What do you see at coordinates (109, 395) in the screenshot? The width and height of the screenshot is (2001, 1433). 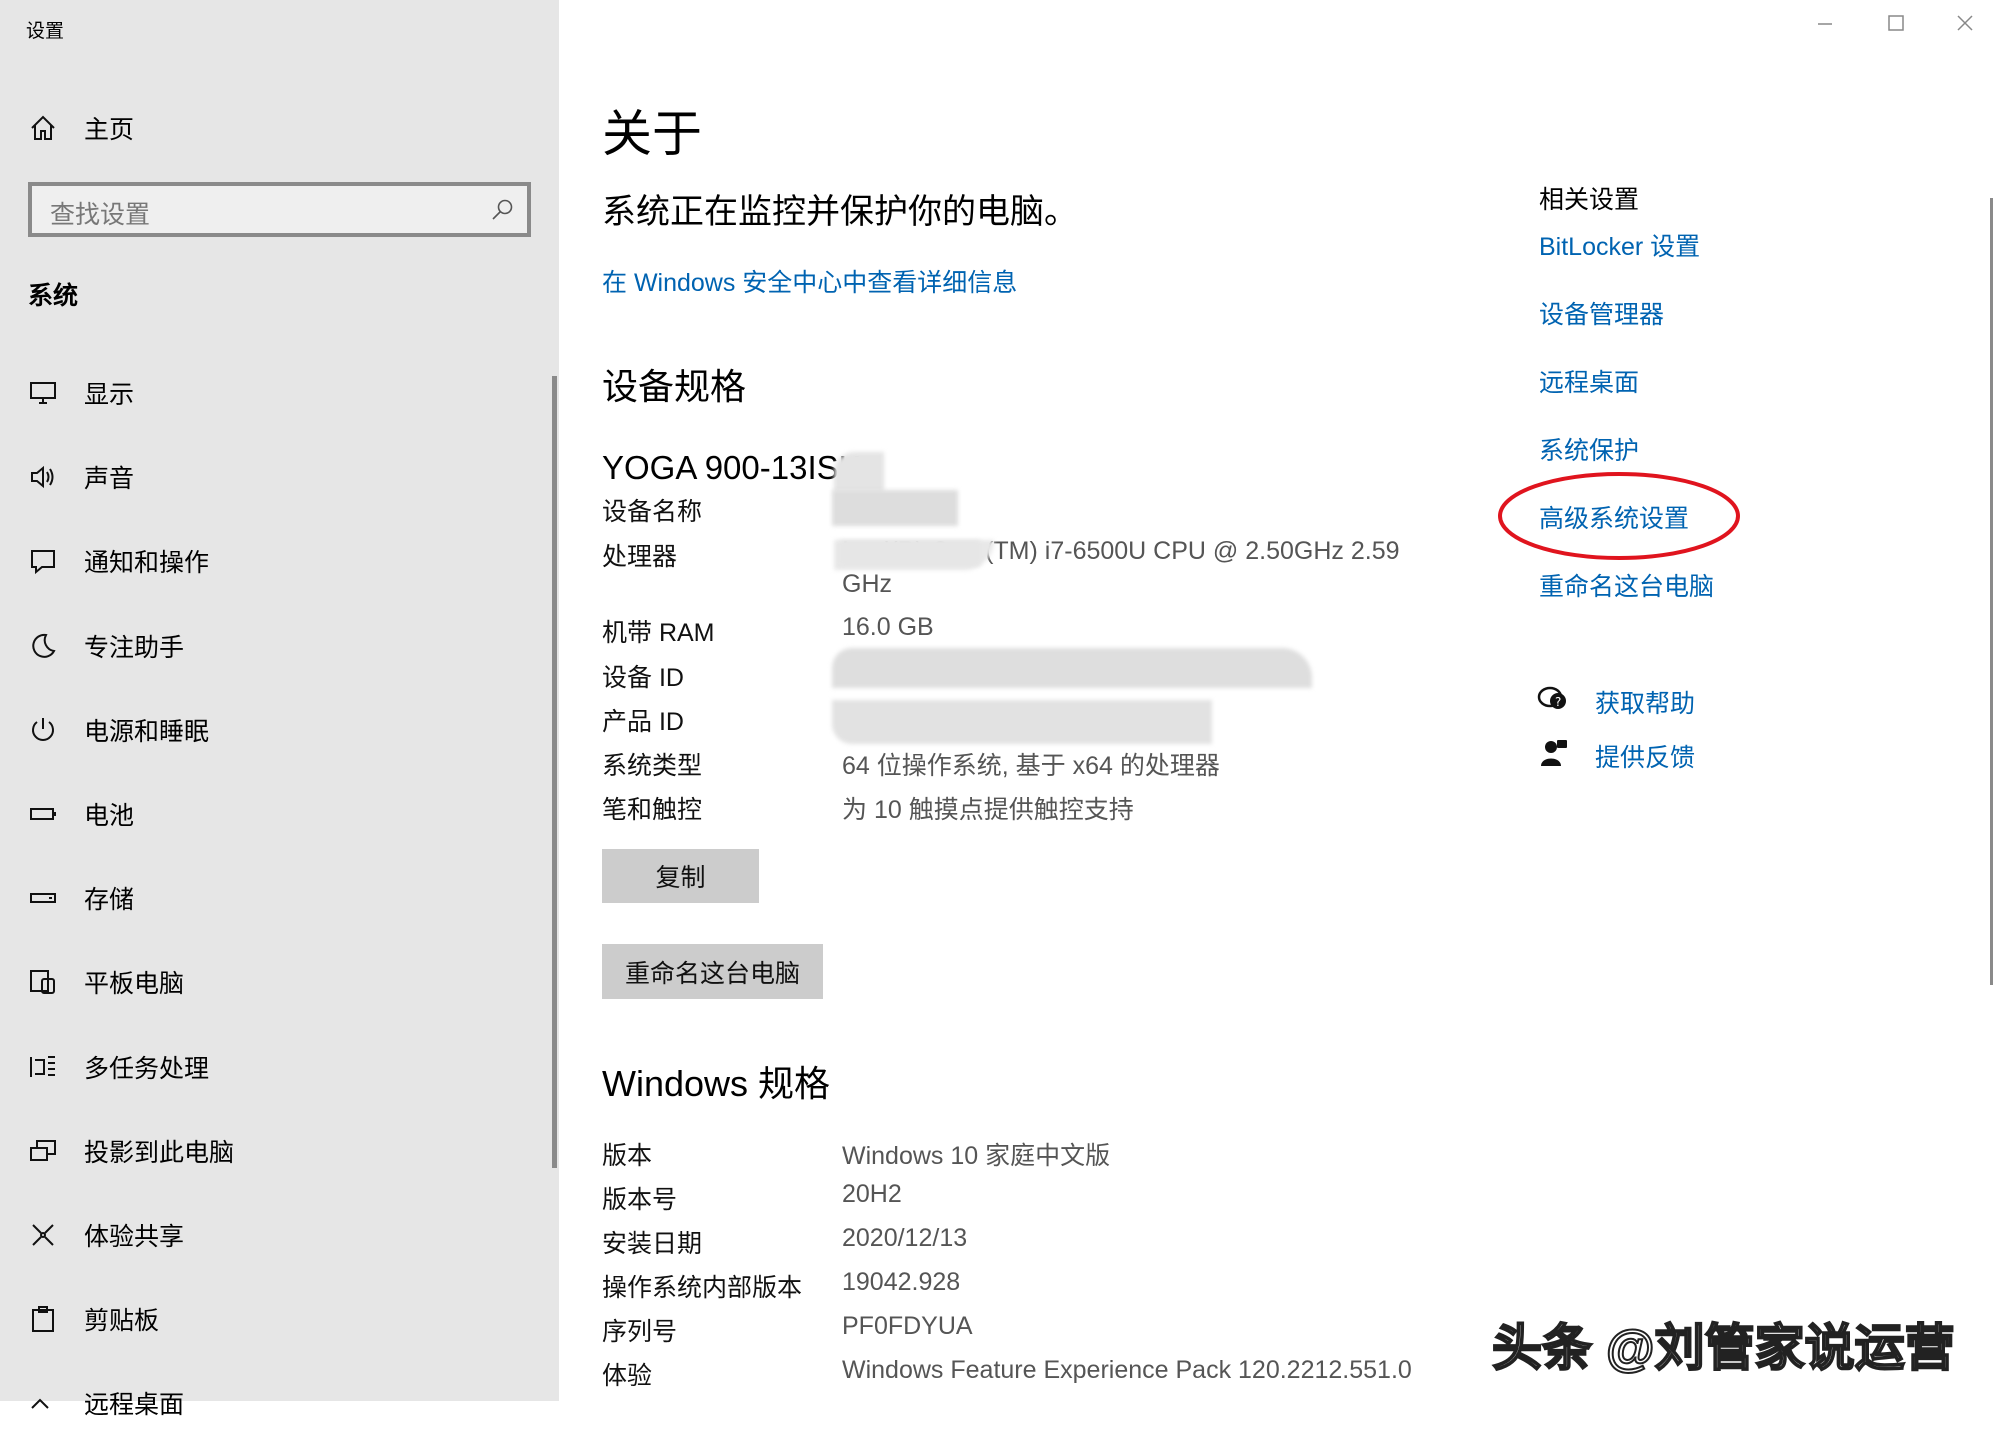 I see `sidebar-item-label: 显示` at bounding box center [109, 395].